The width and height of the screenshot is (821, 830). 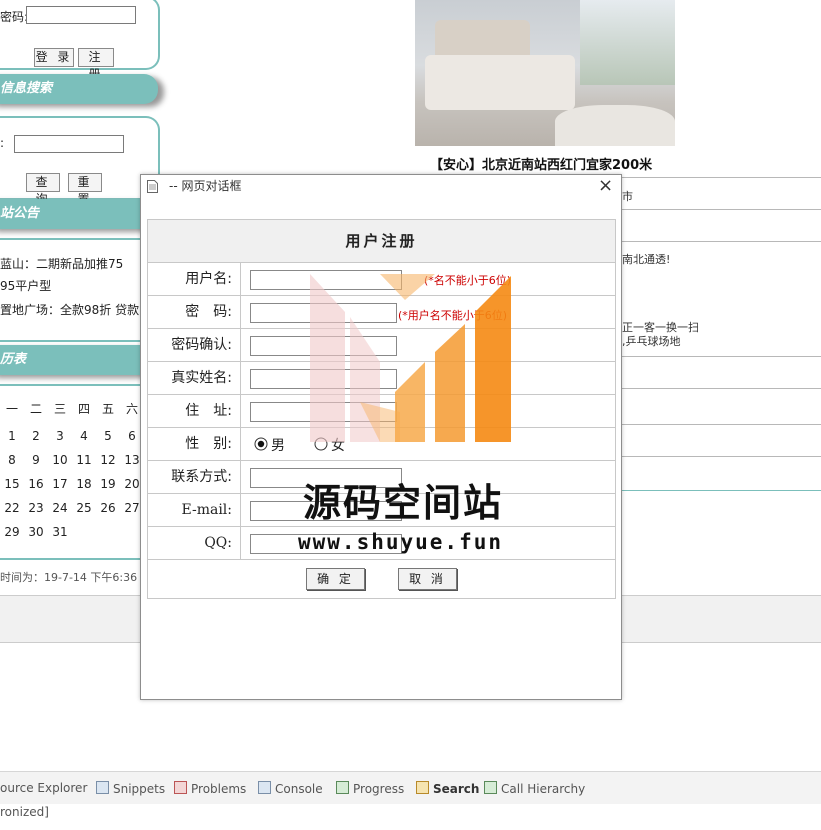 I want to click on weekday-label: 一, so click(x=11, y=409).